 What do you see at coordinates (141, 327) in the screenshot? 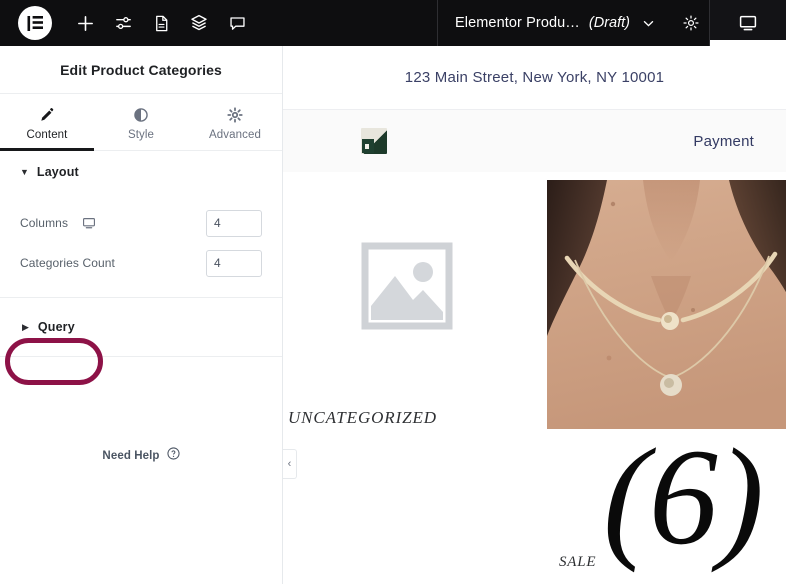
I see `section-query-zone: ▶ Query` at bounding box center [141, 327].